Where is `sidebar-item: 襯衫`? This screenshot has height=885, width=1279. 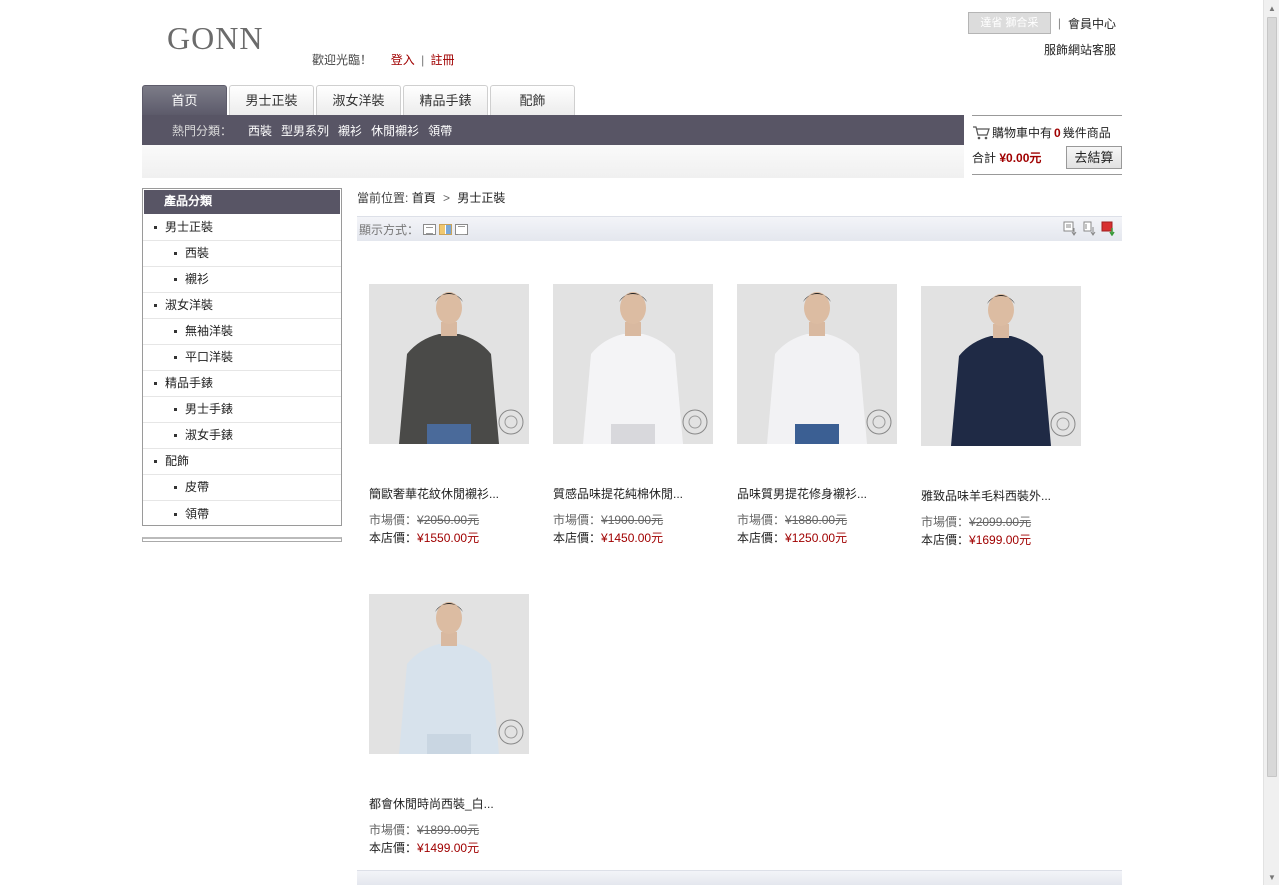
sidebar-item: 襯衫 is located at coordinates (242, 280).